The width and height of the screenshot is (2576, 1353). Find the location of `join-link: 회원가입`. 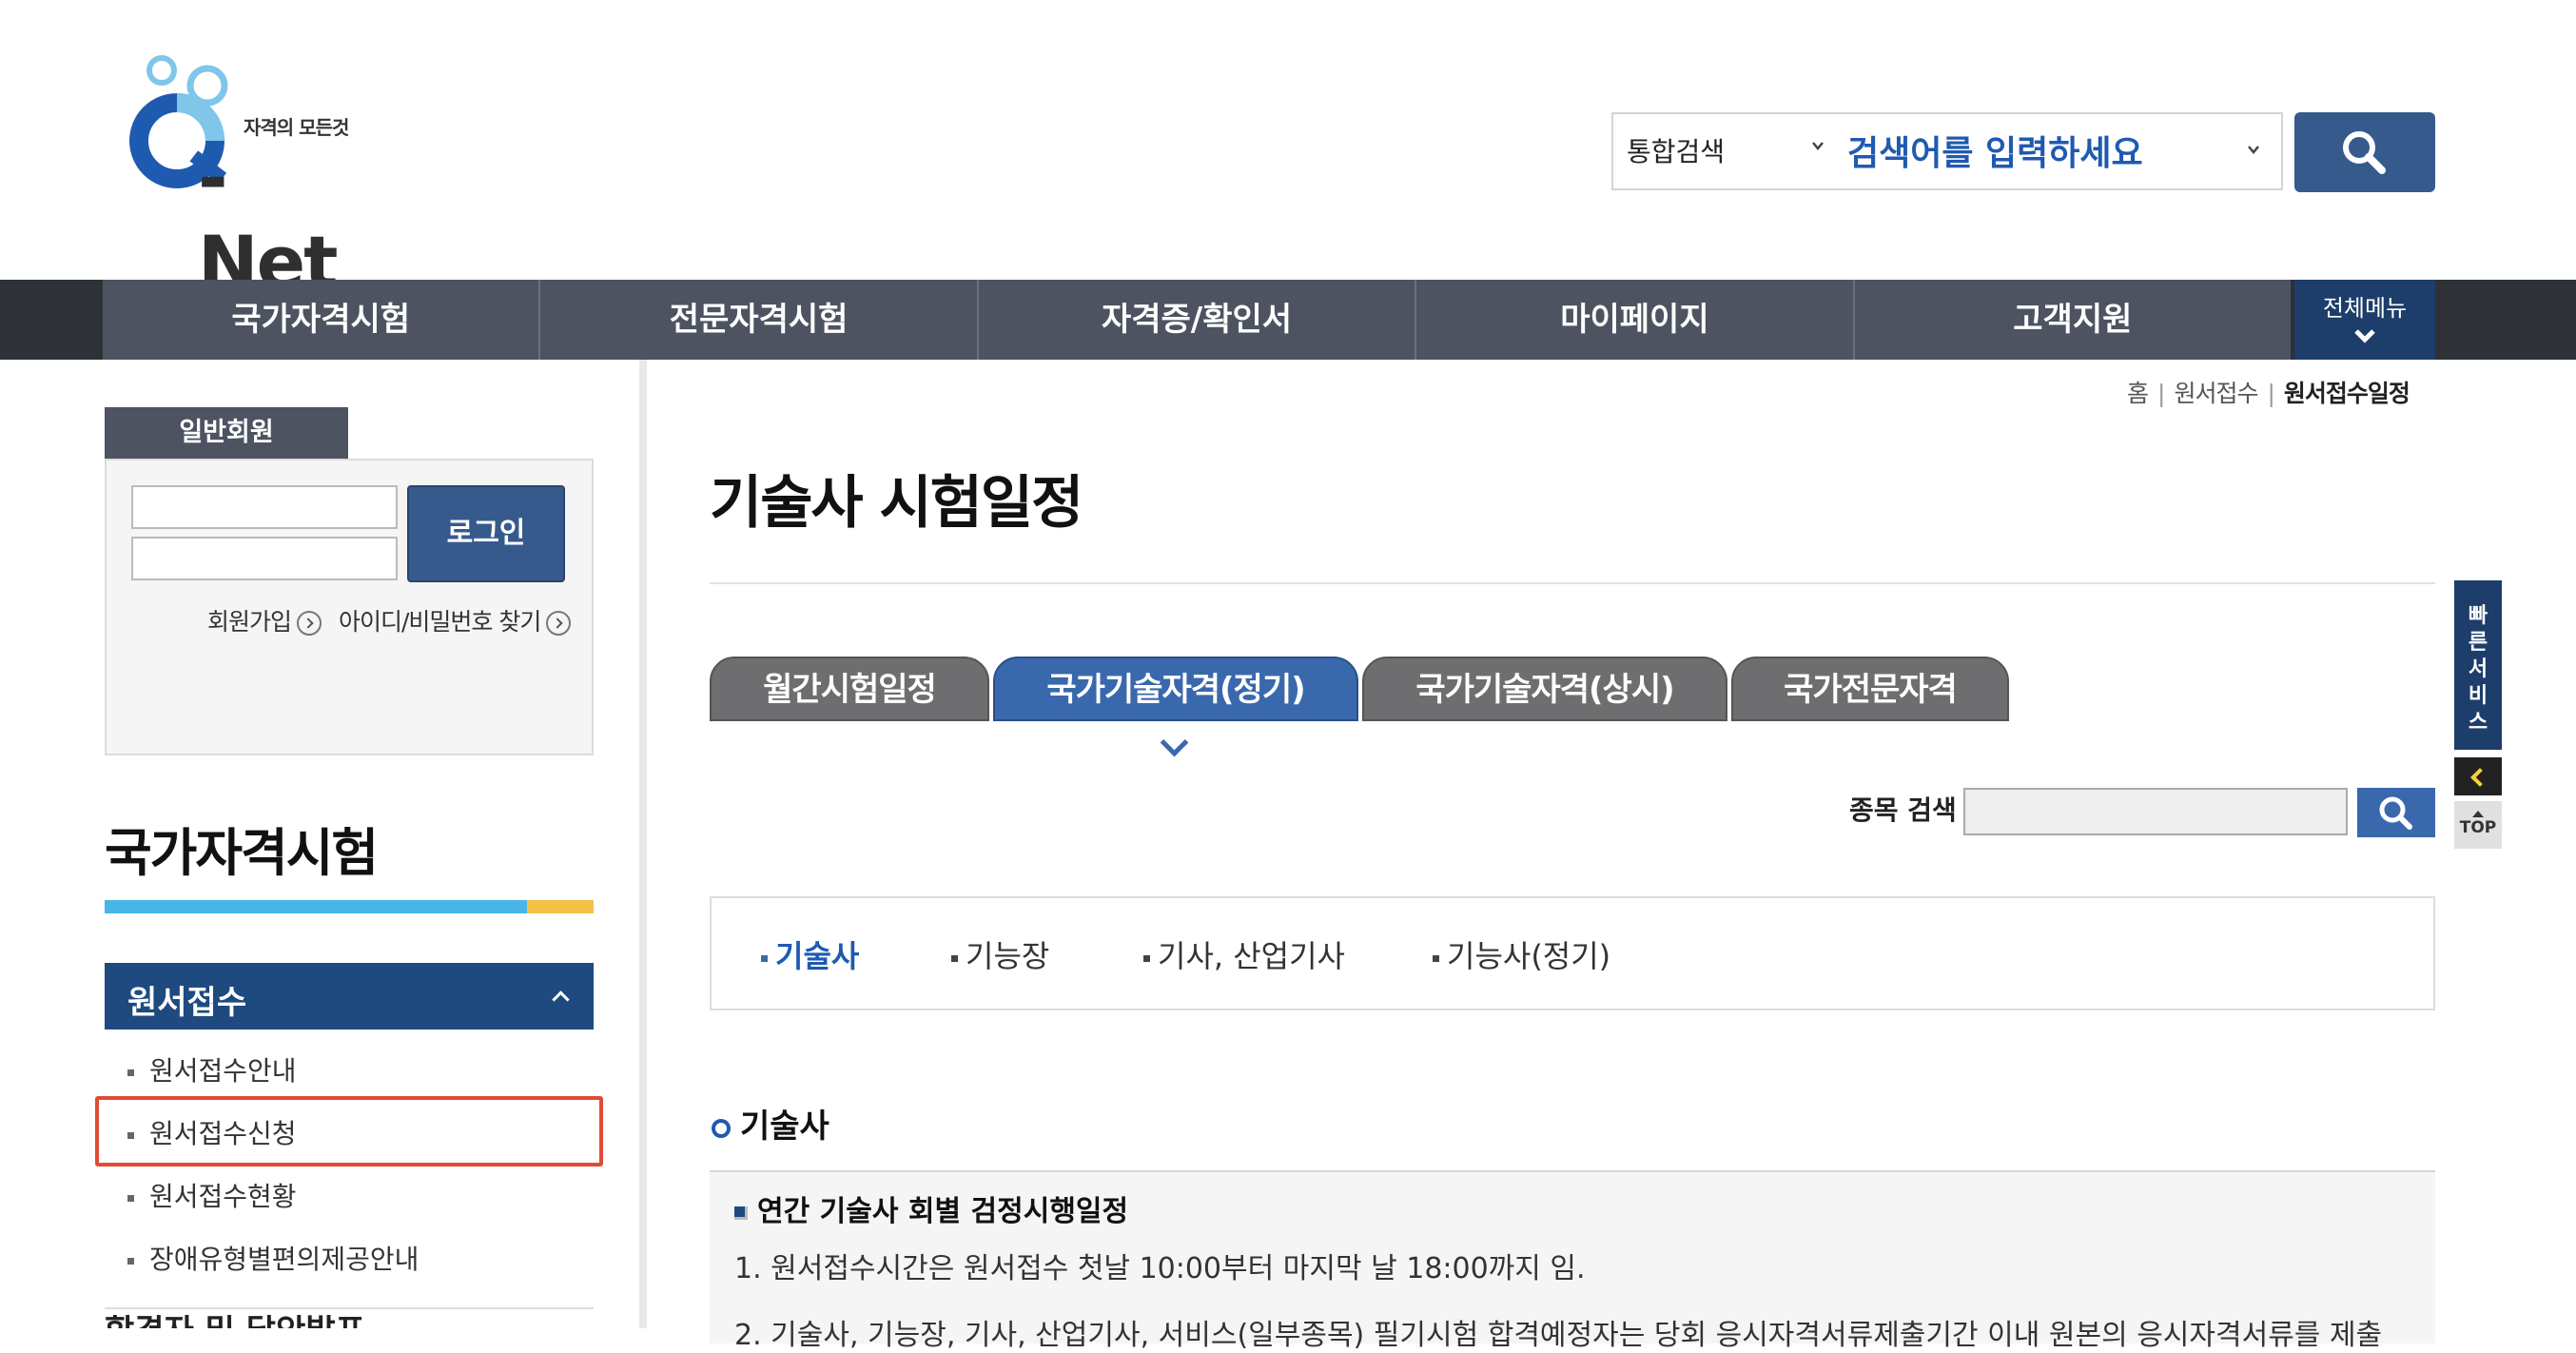

join-link: 회원가입 is located at coordinates (264, 620).